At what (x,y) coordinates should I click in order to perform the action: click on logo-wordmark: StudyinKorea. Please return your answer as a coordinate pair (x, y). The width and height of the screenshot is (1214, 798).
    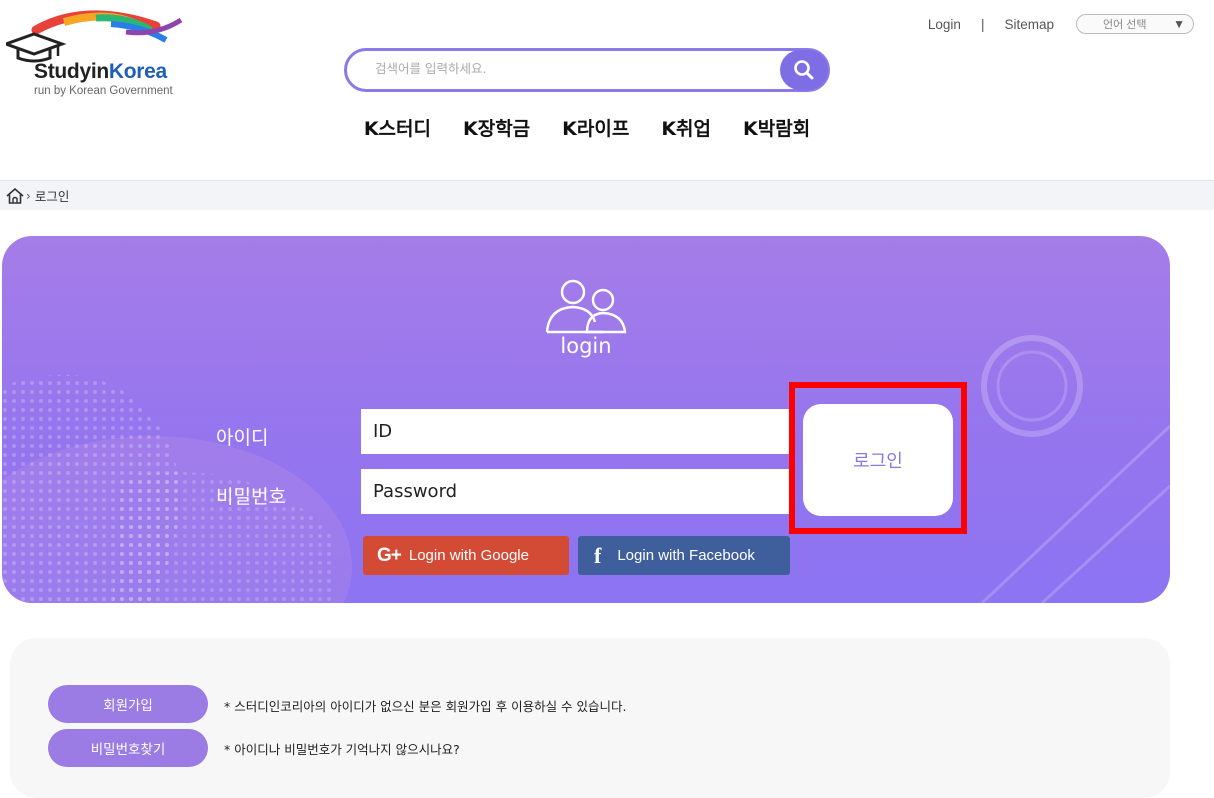
    Looking at the image, I should click on (100, 71).